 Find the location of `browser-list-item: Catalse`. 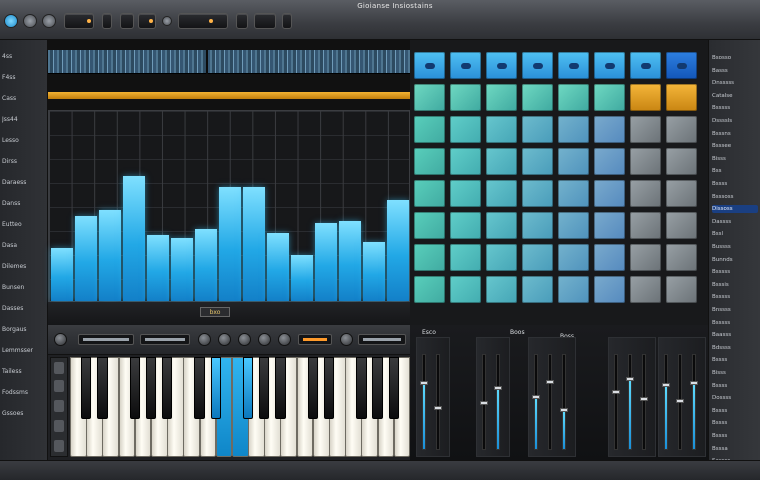

browser-list-item: Catalse is located at coordinates (735, 96).